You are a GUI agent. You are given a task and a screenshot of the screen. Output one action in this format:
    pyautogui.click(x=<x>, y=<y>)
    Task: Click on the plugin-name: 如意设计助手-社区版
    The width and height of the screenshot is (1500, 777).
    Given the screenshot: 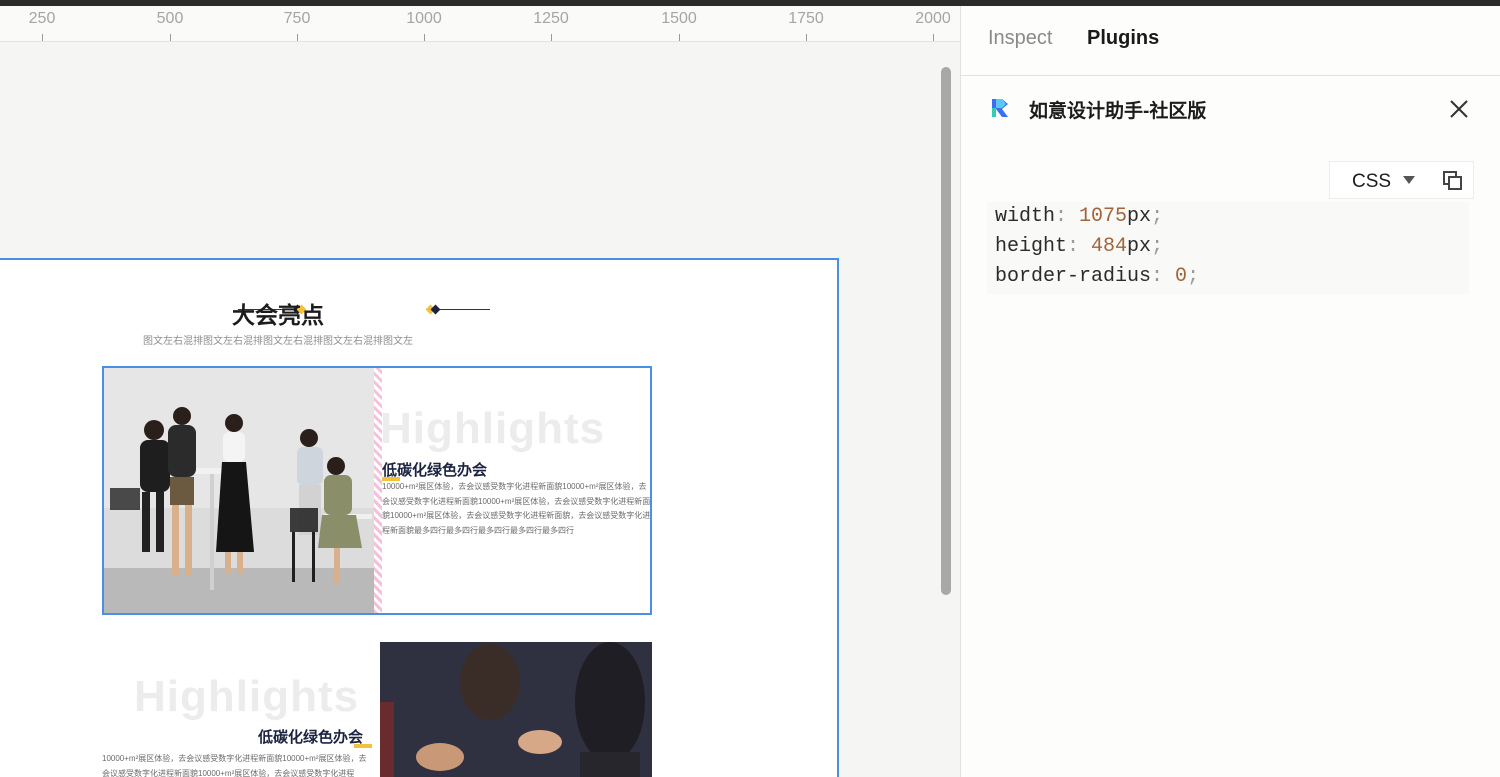 What is the action you would take?
    pyautogui.click(x=1118, y=111)
    